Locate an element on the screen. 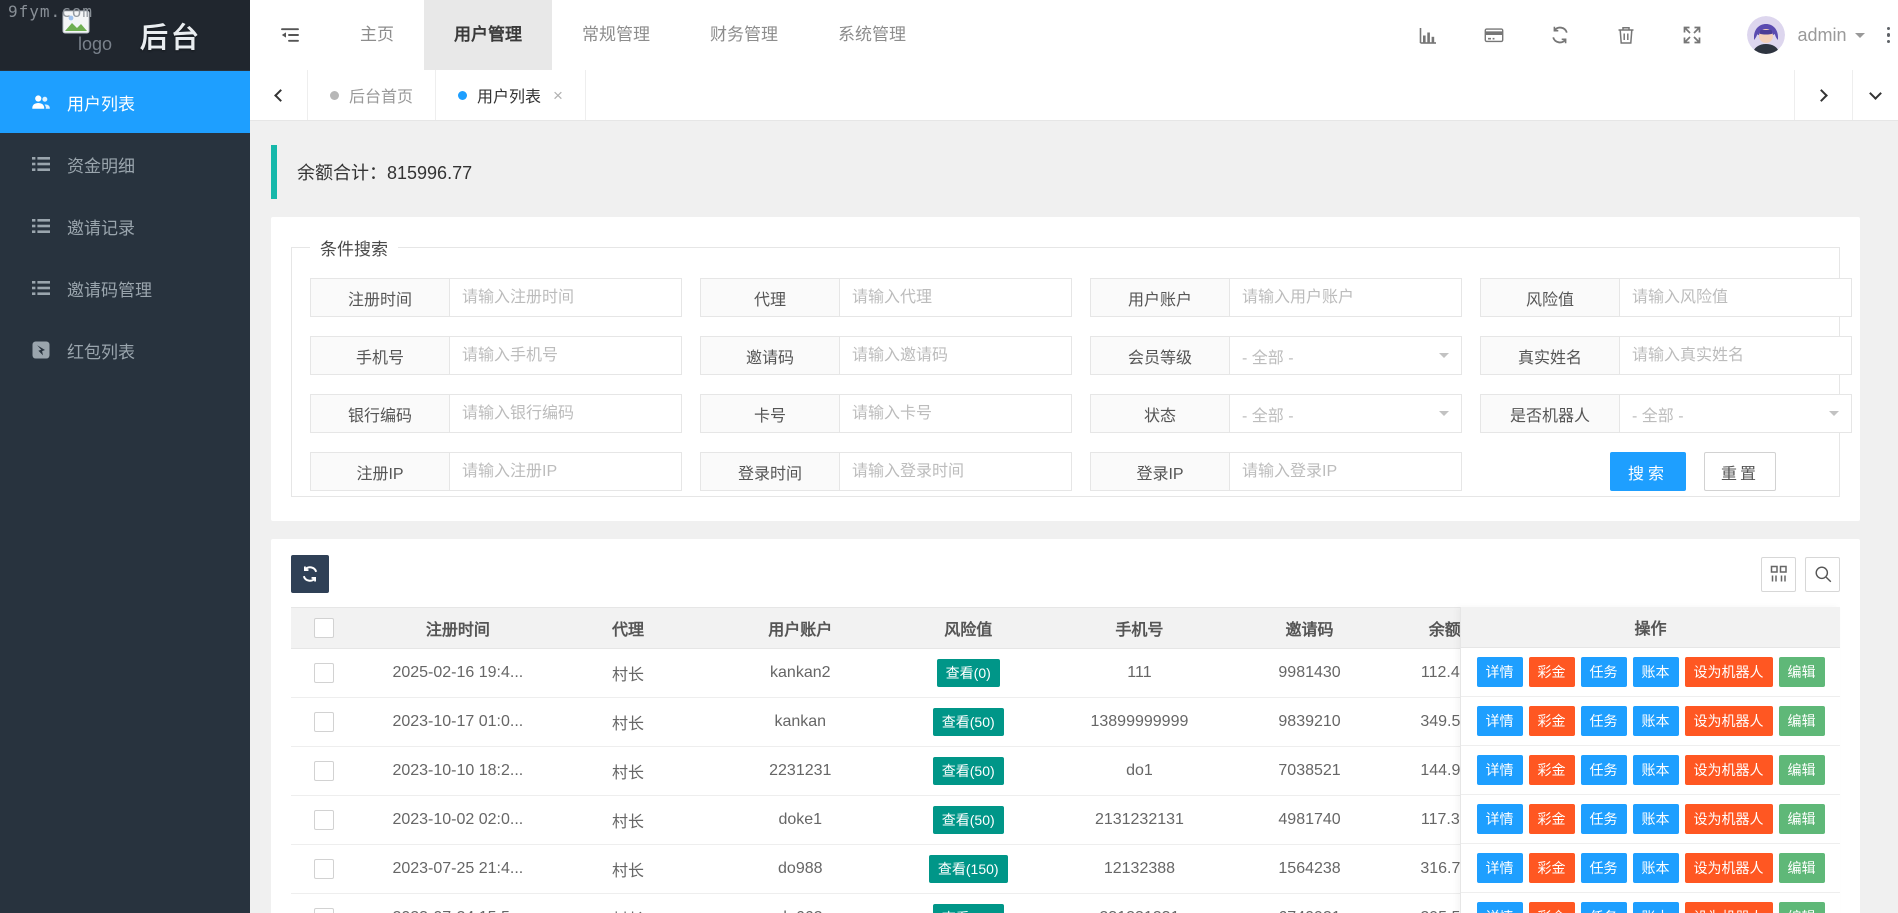  risk-view-badge: 查看(0) is located at coordinates (968, 673).